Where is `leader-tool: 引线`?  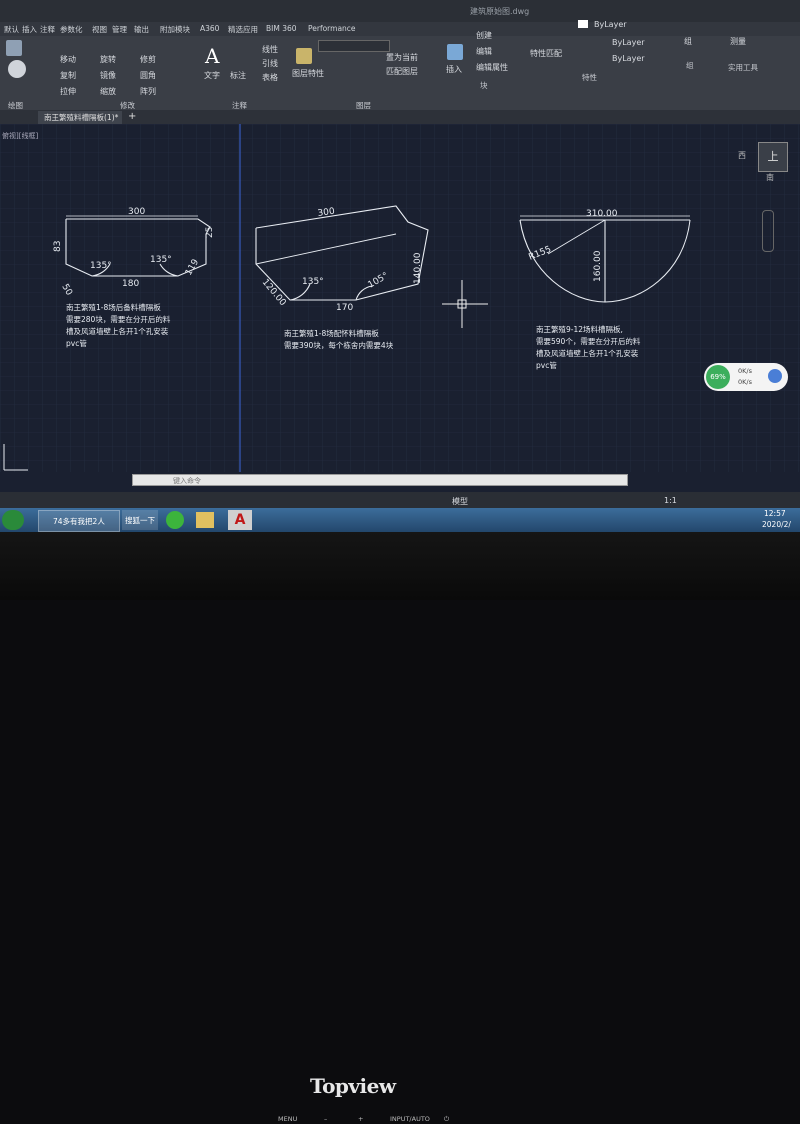 leader-tool: 引线 is located at coordinates (270, 63).